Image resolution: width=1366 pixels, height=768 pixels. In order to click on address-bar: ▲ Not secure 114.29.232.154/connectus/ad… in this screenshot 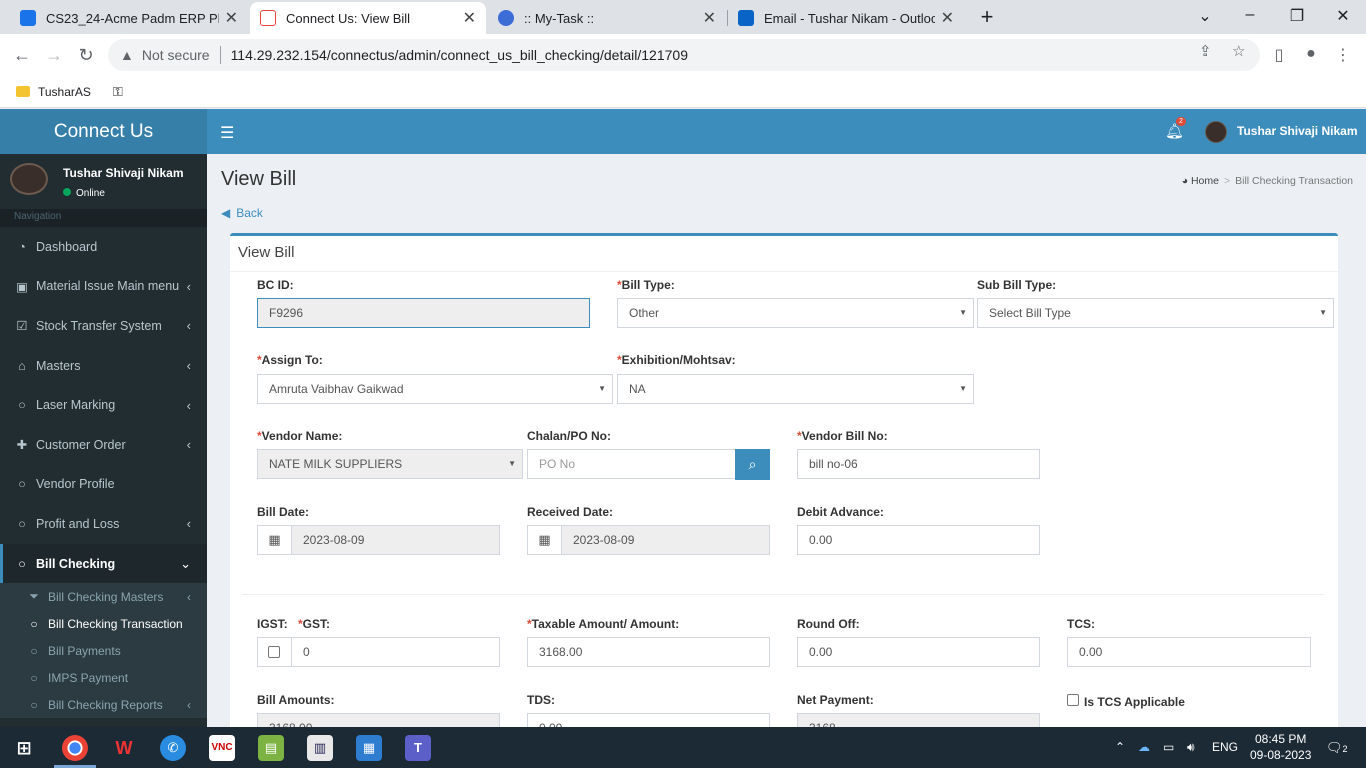, I will do `click(684, 55)`.